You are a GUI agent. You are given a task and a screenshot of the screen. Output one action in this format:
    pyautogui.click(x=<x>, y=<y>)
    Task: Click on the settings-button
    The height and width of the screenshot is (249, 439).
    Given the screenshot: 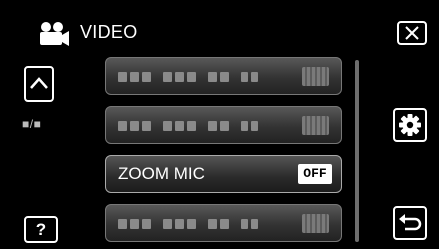 What is the action you would take?
    pyautogui.click(x=410, y=125)
    